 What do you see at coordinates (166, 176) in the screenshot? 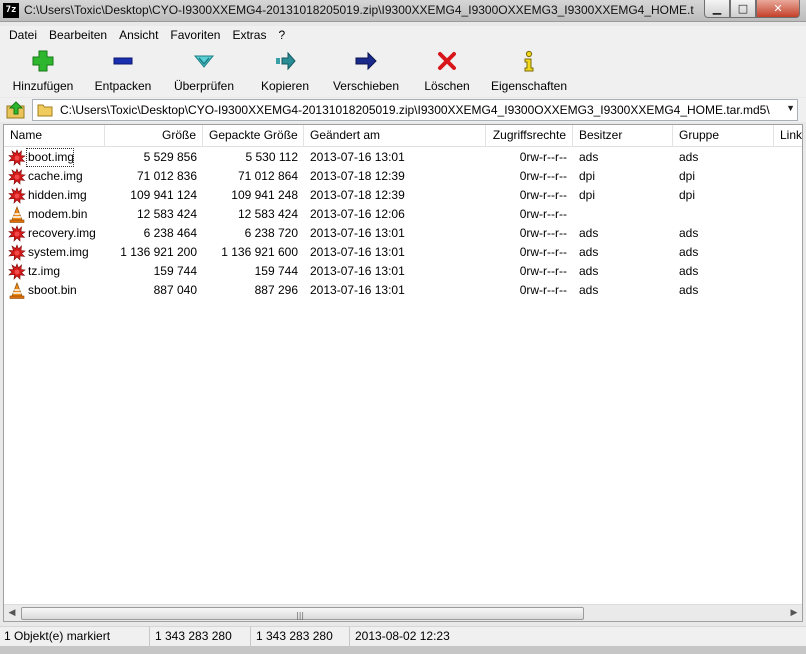
I see `cell-size: 71 012 836` at bounding box center [166, 176].